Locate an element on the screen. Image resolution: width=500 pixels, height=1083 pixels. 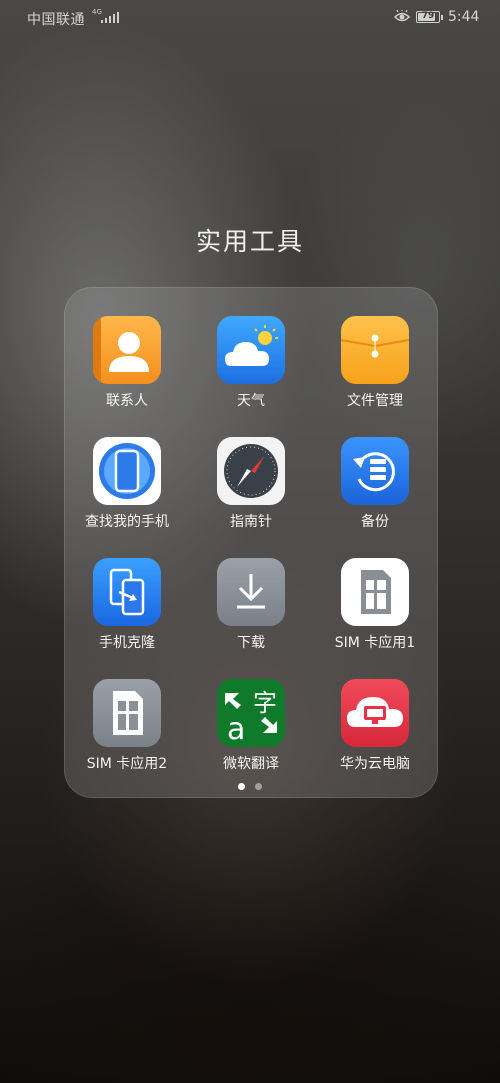
app-label: 下载 is located at coordinates (251, 643).